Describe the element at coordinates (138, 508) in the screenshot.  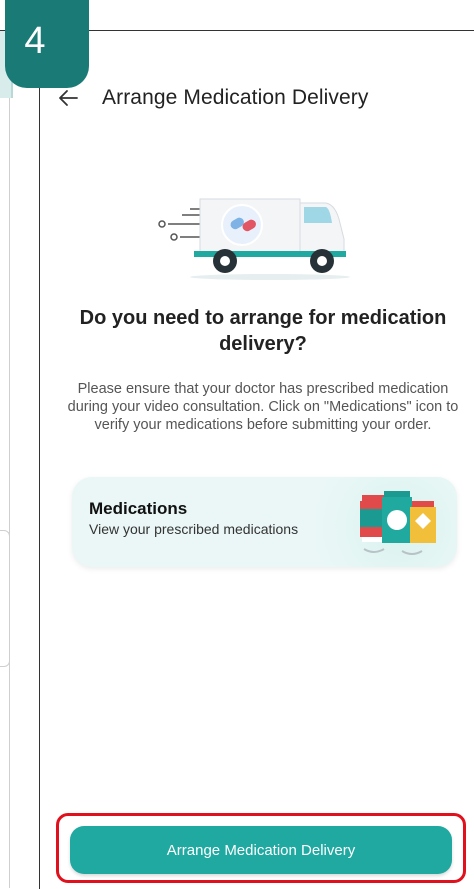
I see `medications-card-title: Medications` at that location.